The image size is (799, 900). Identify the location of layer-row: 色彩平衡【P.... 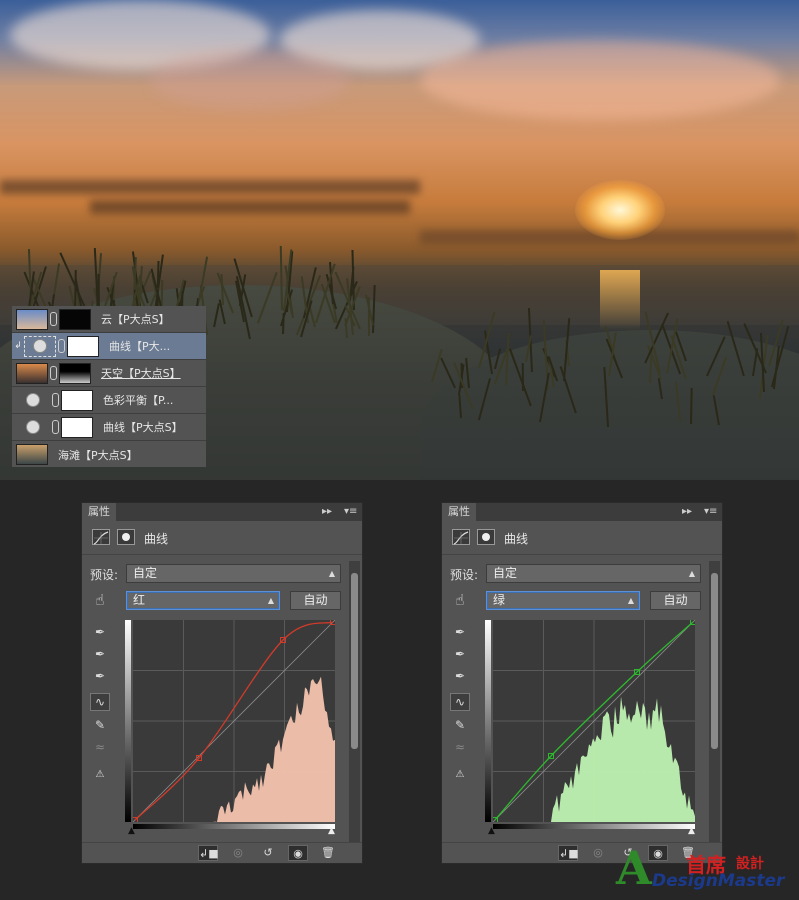
(109, 400).